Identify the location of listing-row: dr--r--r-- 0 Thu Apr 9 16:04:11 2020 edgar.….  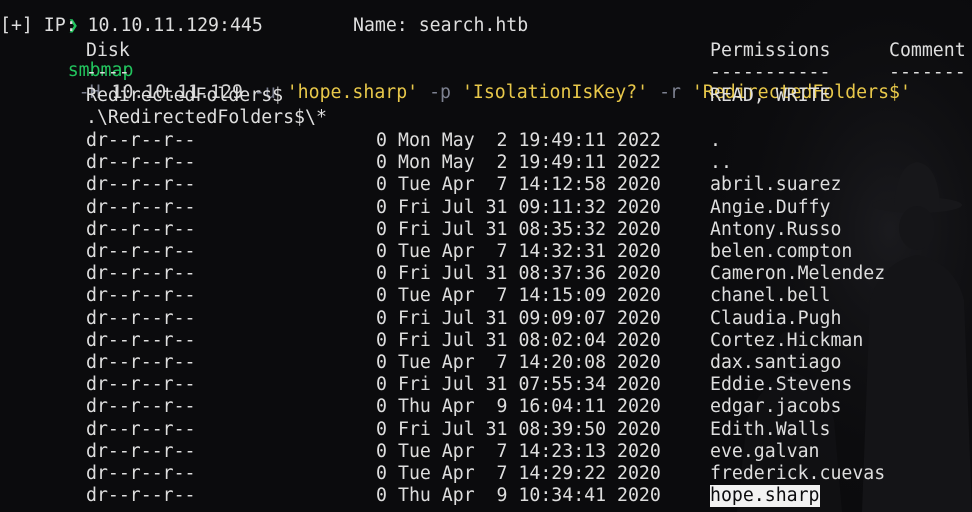
(486, 407).